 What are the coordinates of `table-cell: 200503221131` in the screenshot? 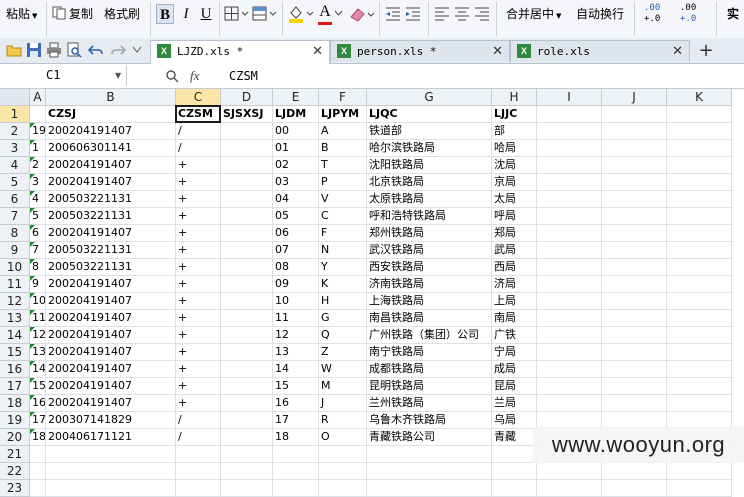 It's located at (111, 216).